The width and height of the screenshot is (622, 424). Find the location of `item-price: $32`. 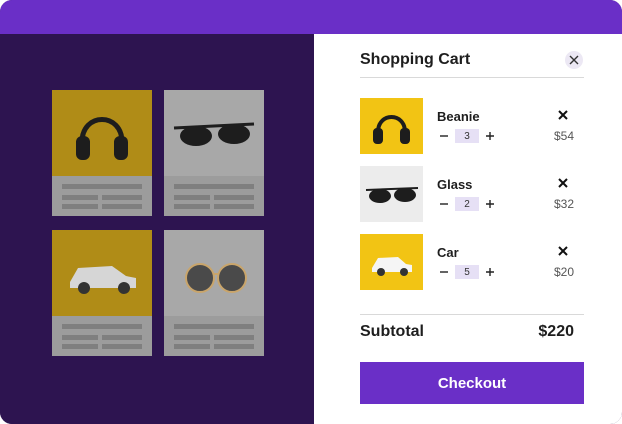

item-price: $32 is located at coordinates (563, 204).